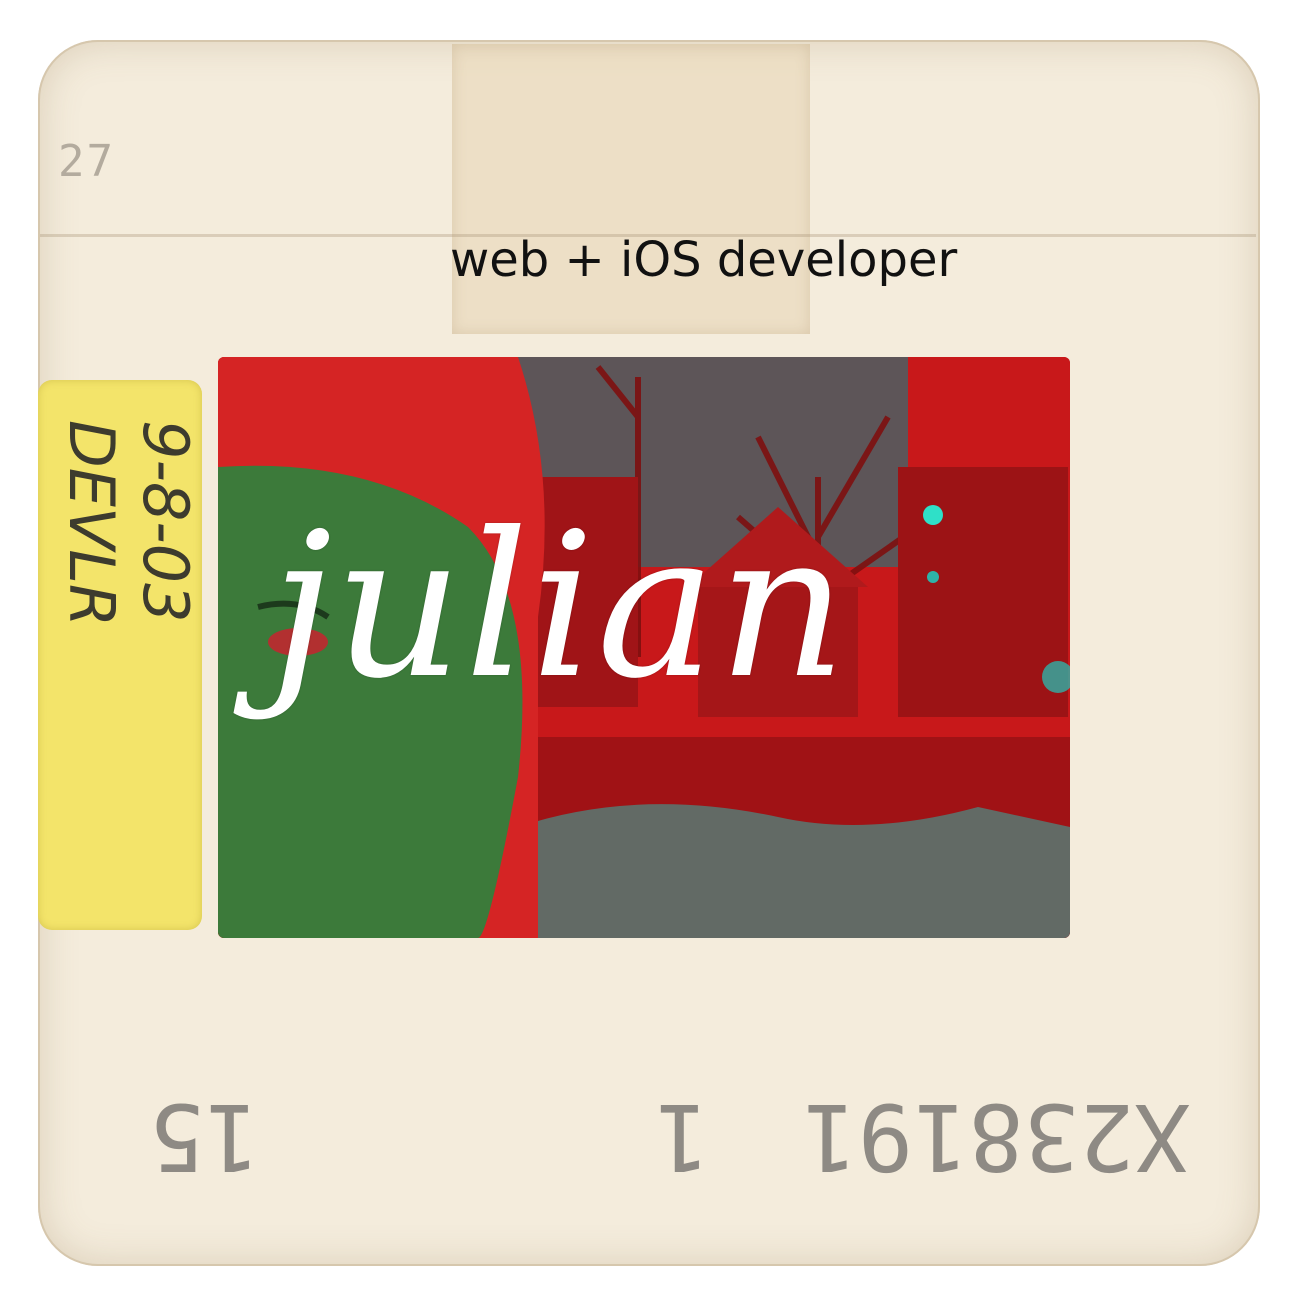  What do you see at coordinates (86, 161) in the screenshot?
I see `frame-number: 27` at bounding box center [86, 161].